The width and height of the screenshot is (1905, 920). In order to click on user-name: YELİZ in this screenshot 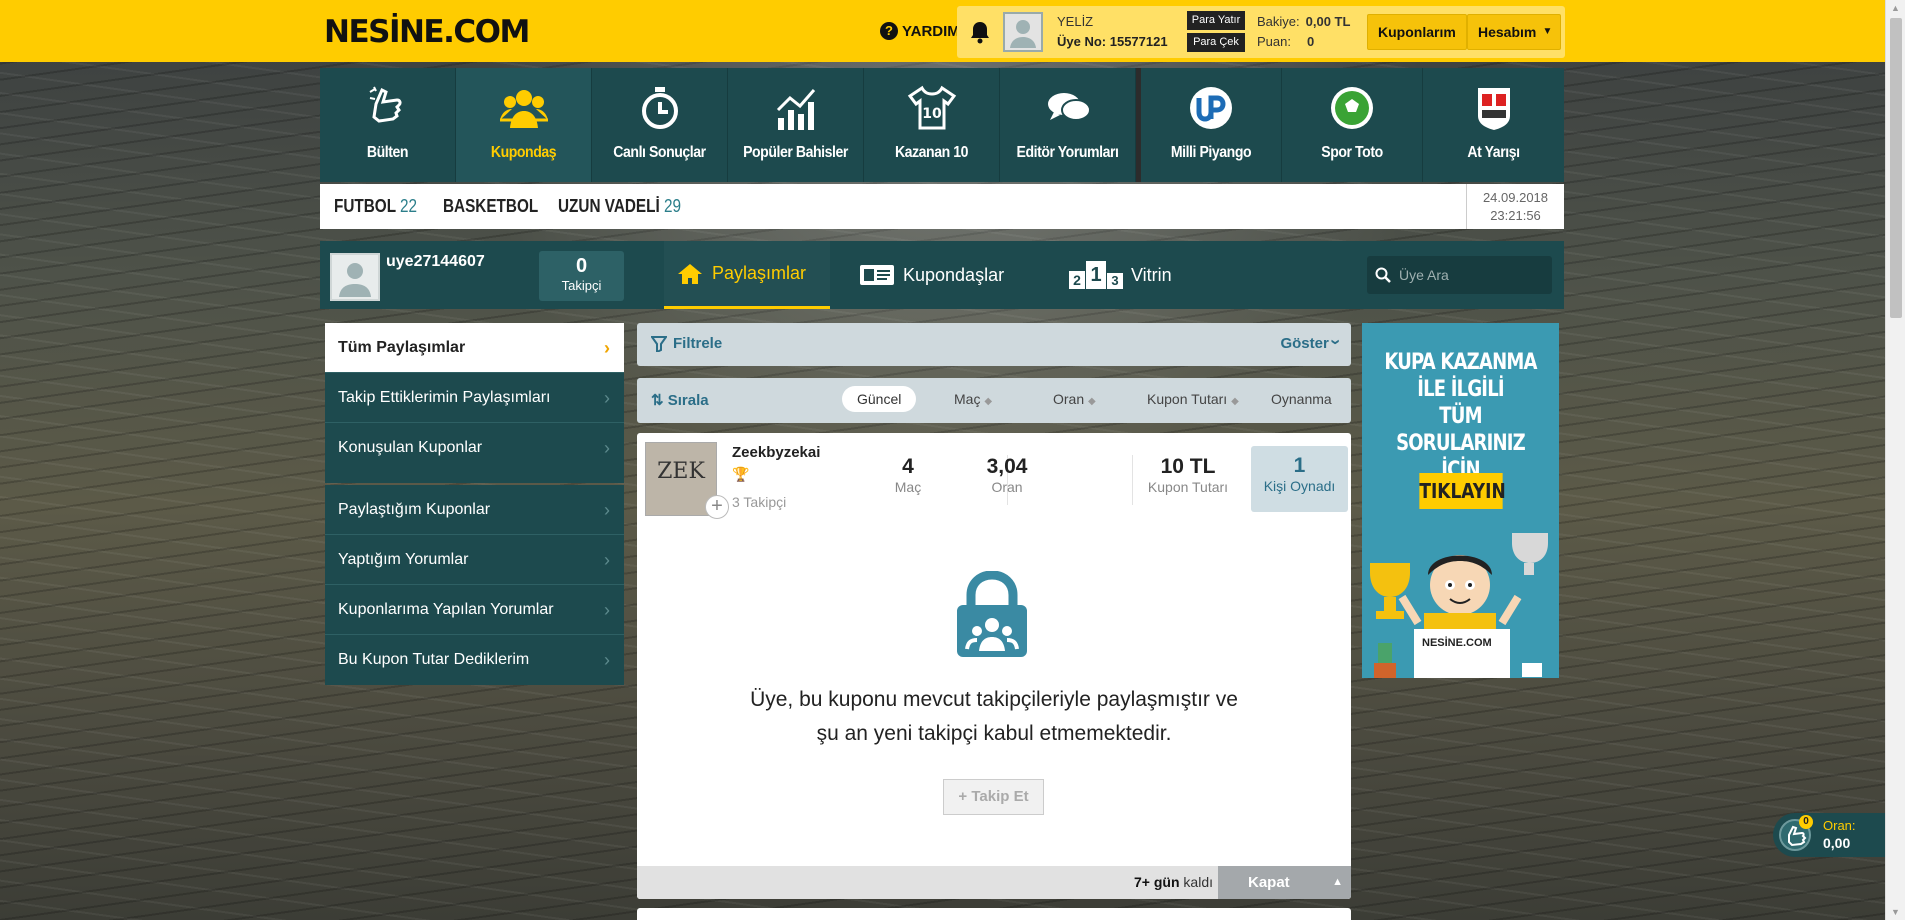, I will do `click(1075, 21)`.